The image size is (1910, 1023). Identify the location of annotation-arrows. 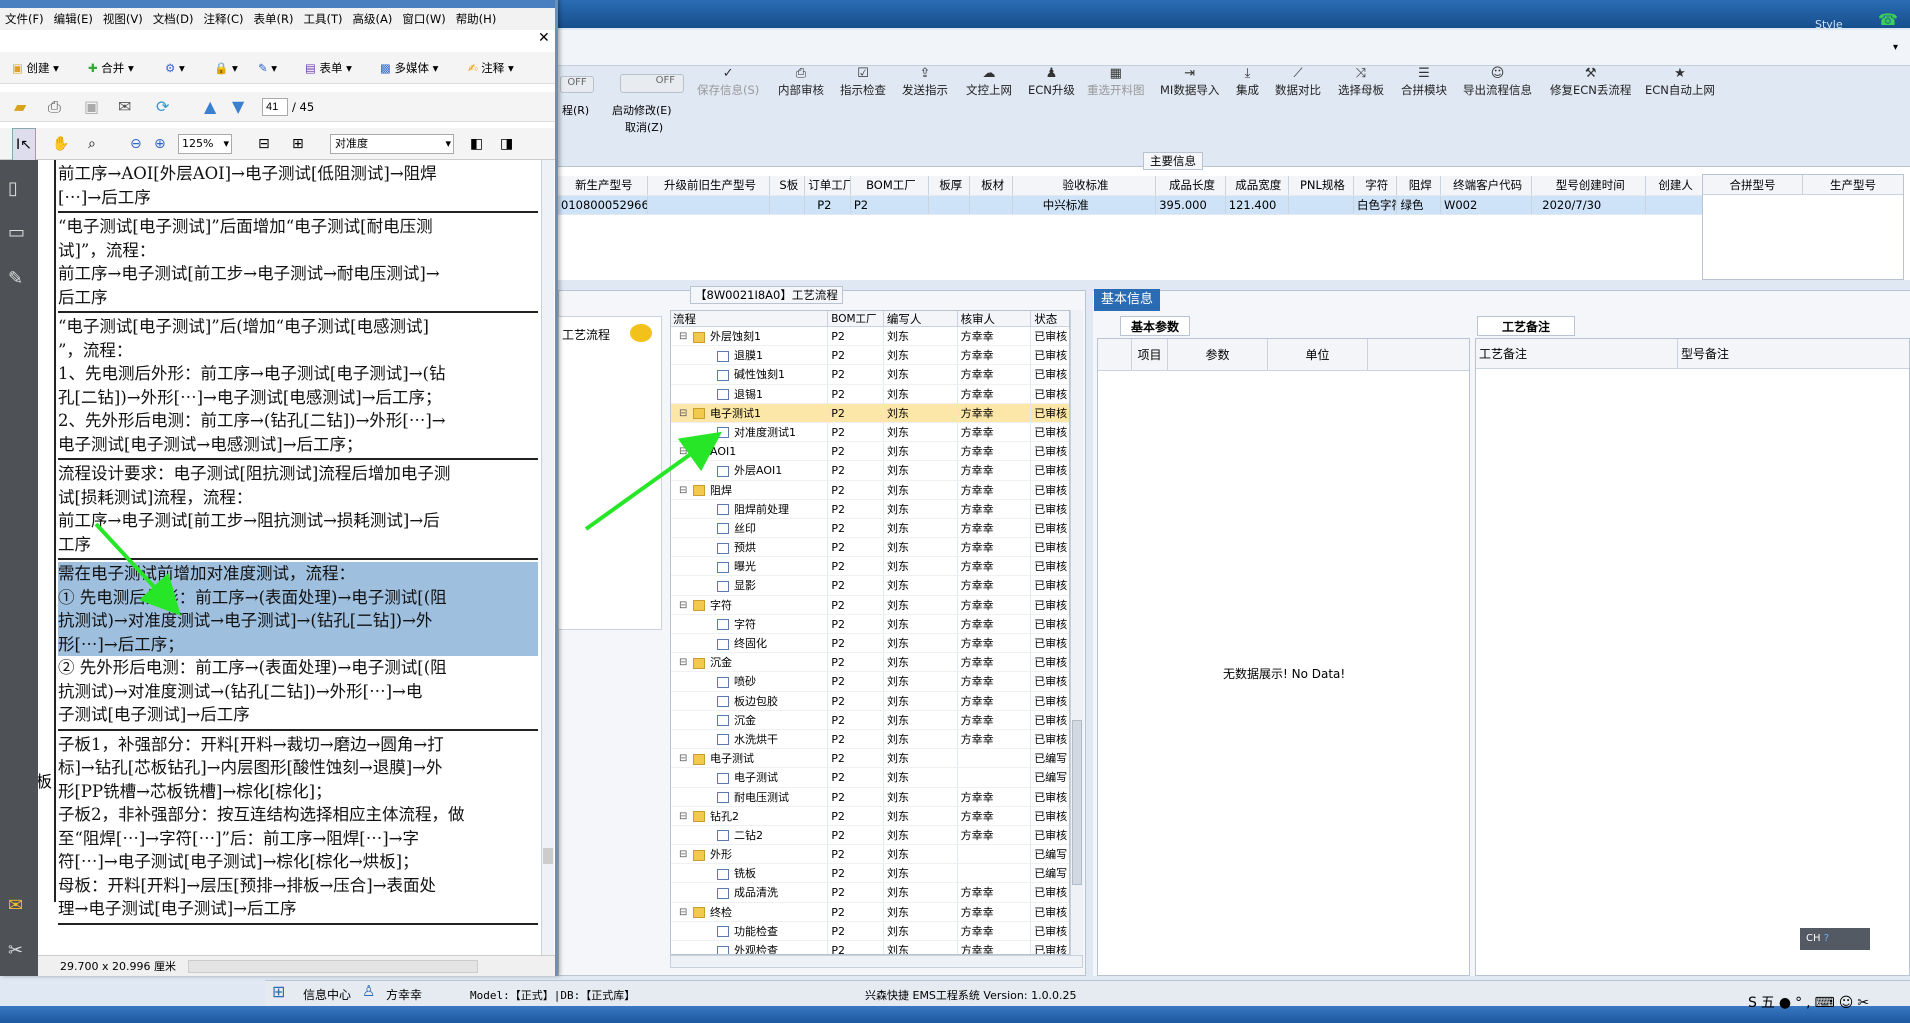
(408, 523).